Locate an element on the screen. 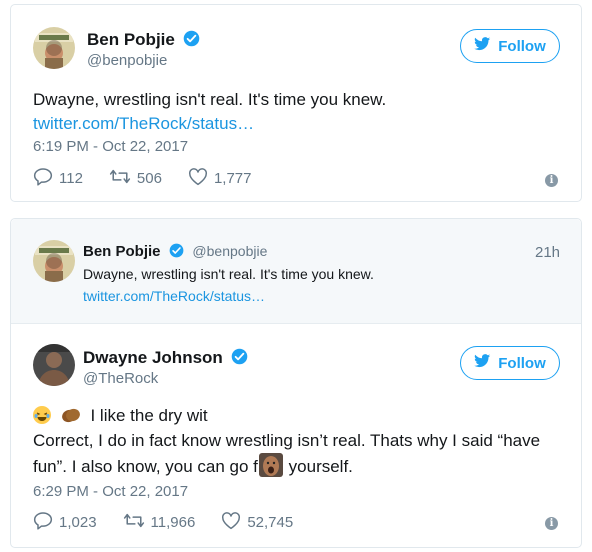 Image resolution: width=592 pixels, height=552 pixels. clapping-emoji-icon is located at coordinates (71, 415).